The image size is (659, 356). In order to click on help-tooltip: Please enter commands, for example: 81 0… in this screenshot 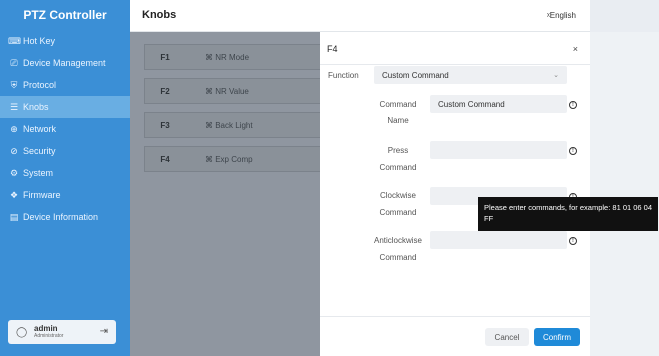, I will do `click(568, 214)`.